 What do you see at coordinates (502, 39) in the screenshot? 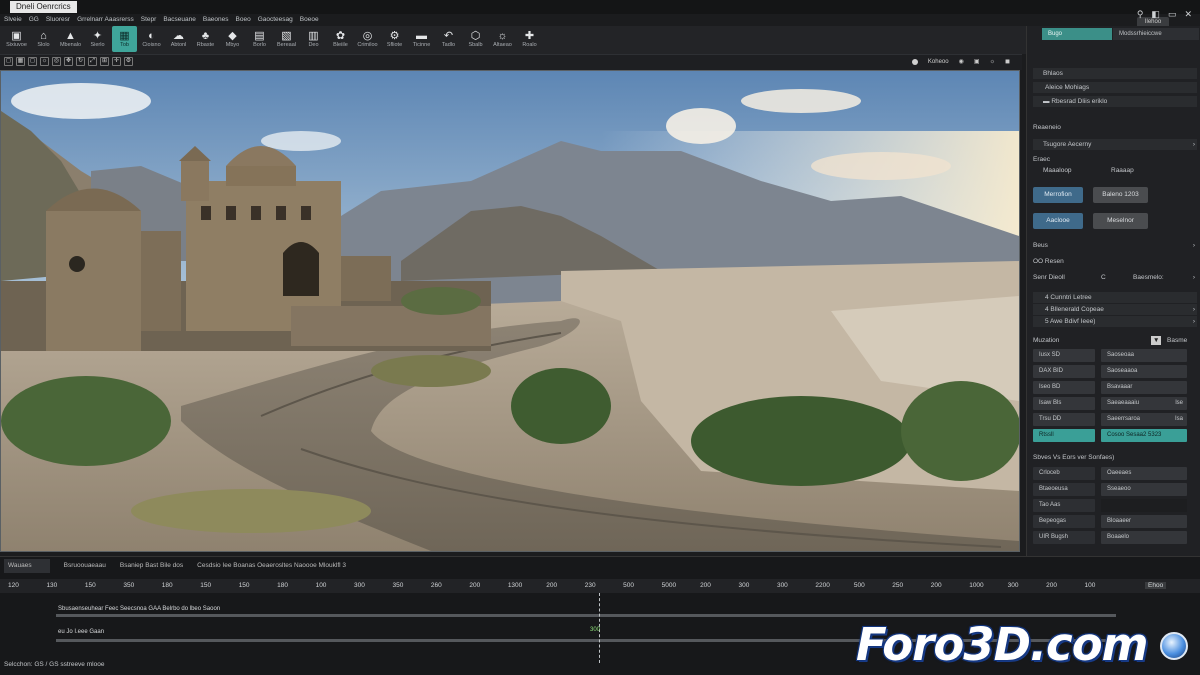
I see `tool-light-button: ☼ Altaeao` at bounding box center [502, 39].